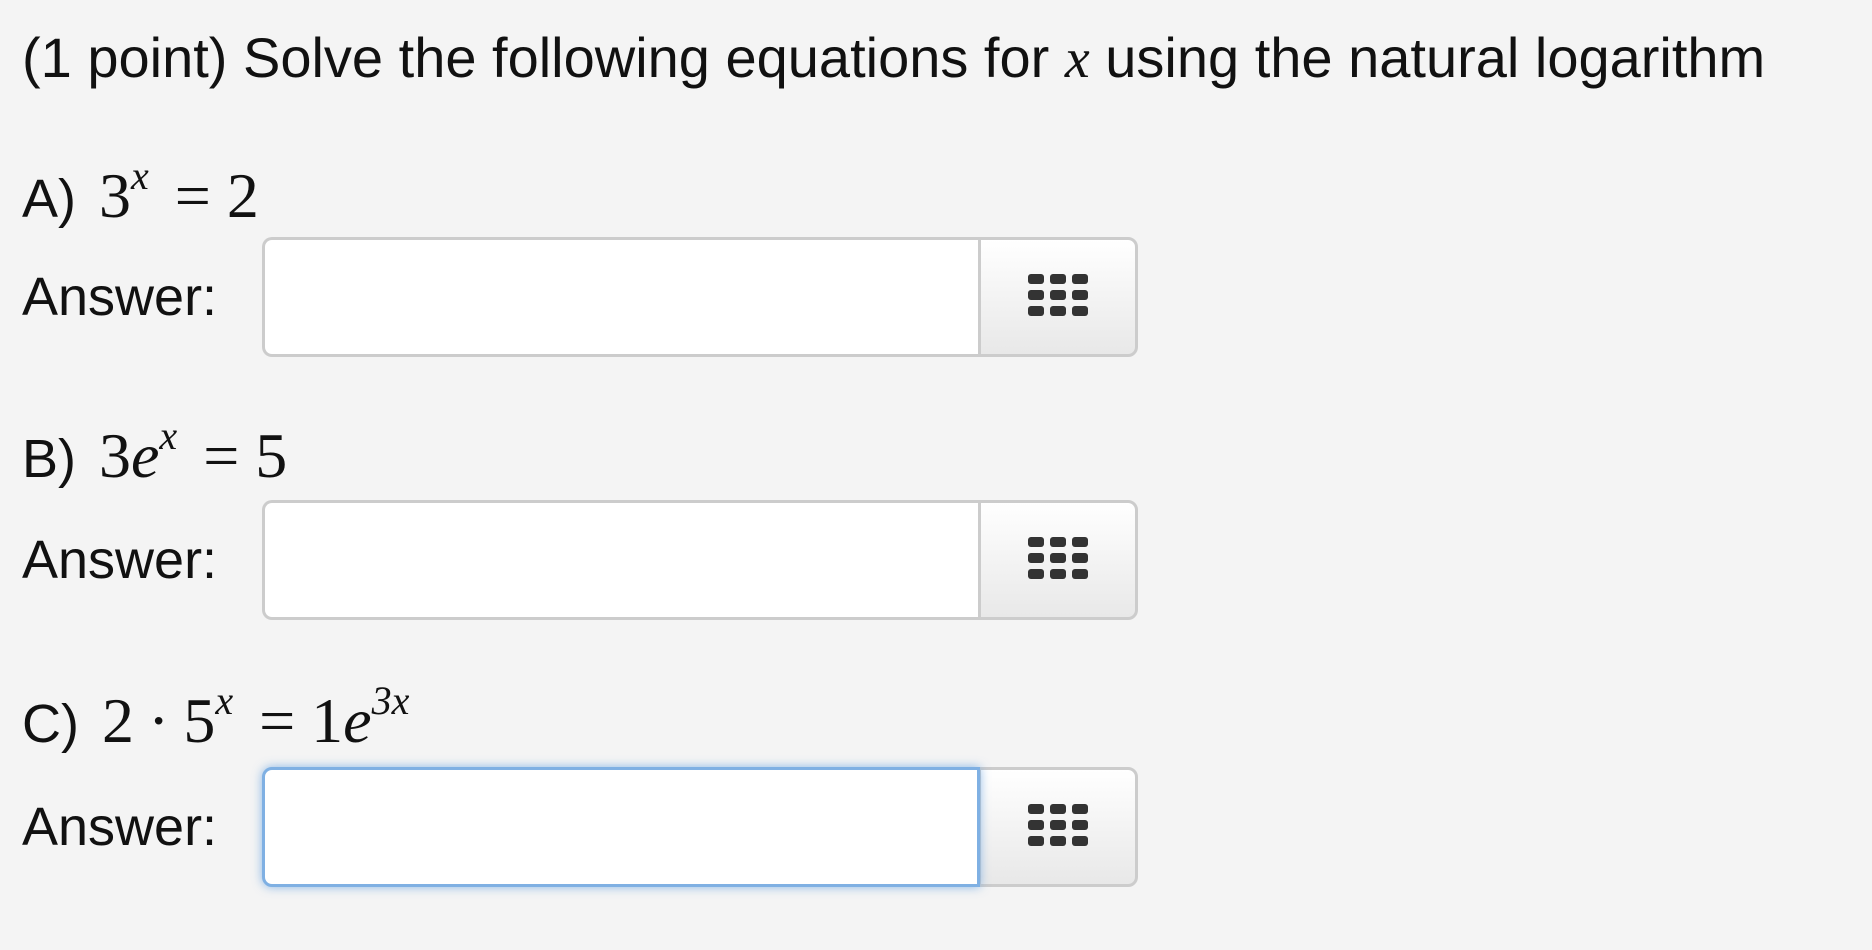 The width and height of the screenshot is (1872, 950). What do you see at coordinates (242, 195) in the screenshot?
I see `question-a-rhs: 2` at bounding box center [242, 195].